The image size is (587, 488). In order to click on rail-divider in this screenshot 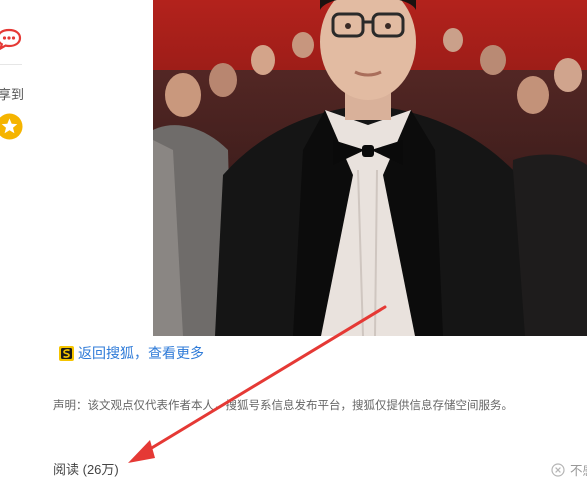, I will do `click(11, 64)`.